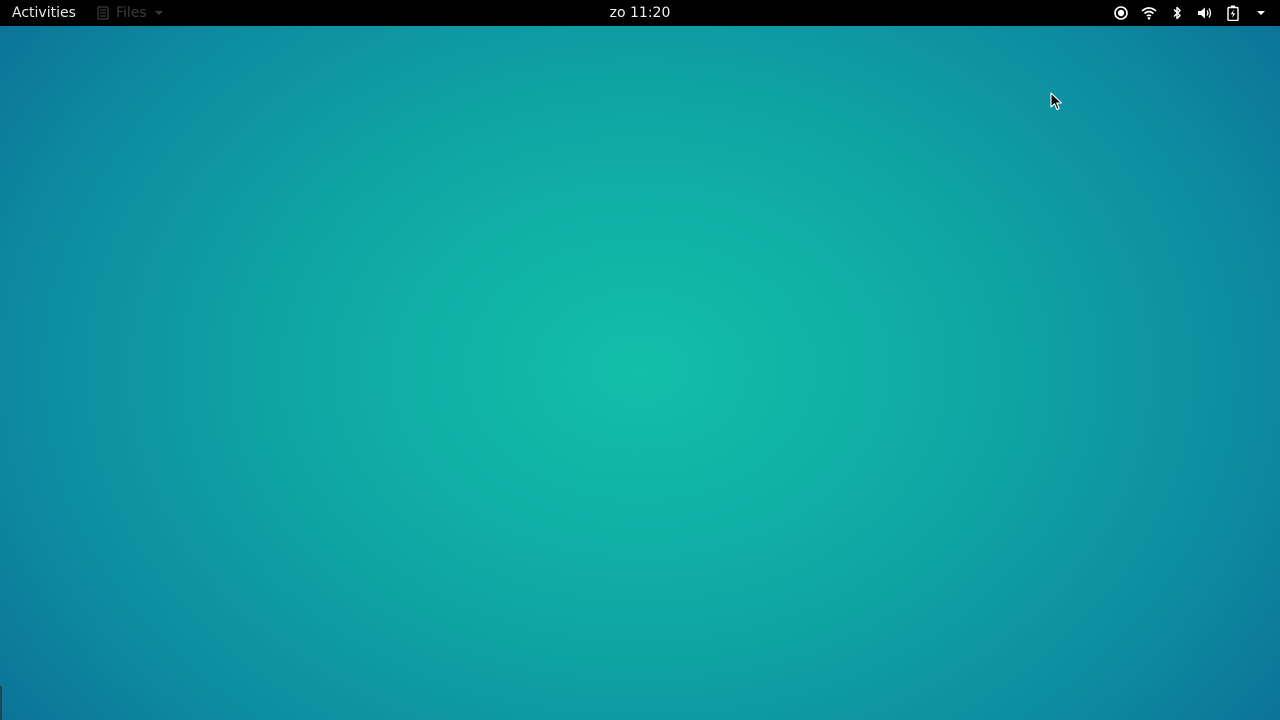 The height and width of the screenshot is (720, 1280). I want to click on system-tray, so click(1191, 13).